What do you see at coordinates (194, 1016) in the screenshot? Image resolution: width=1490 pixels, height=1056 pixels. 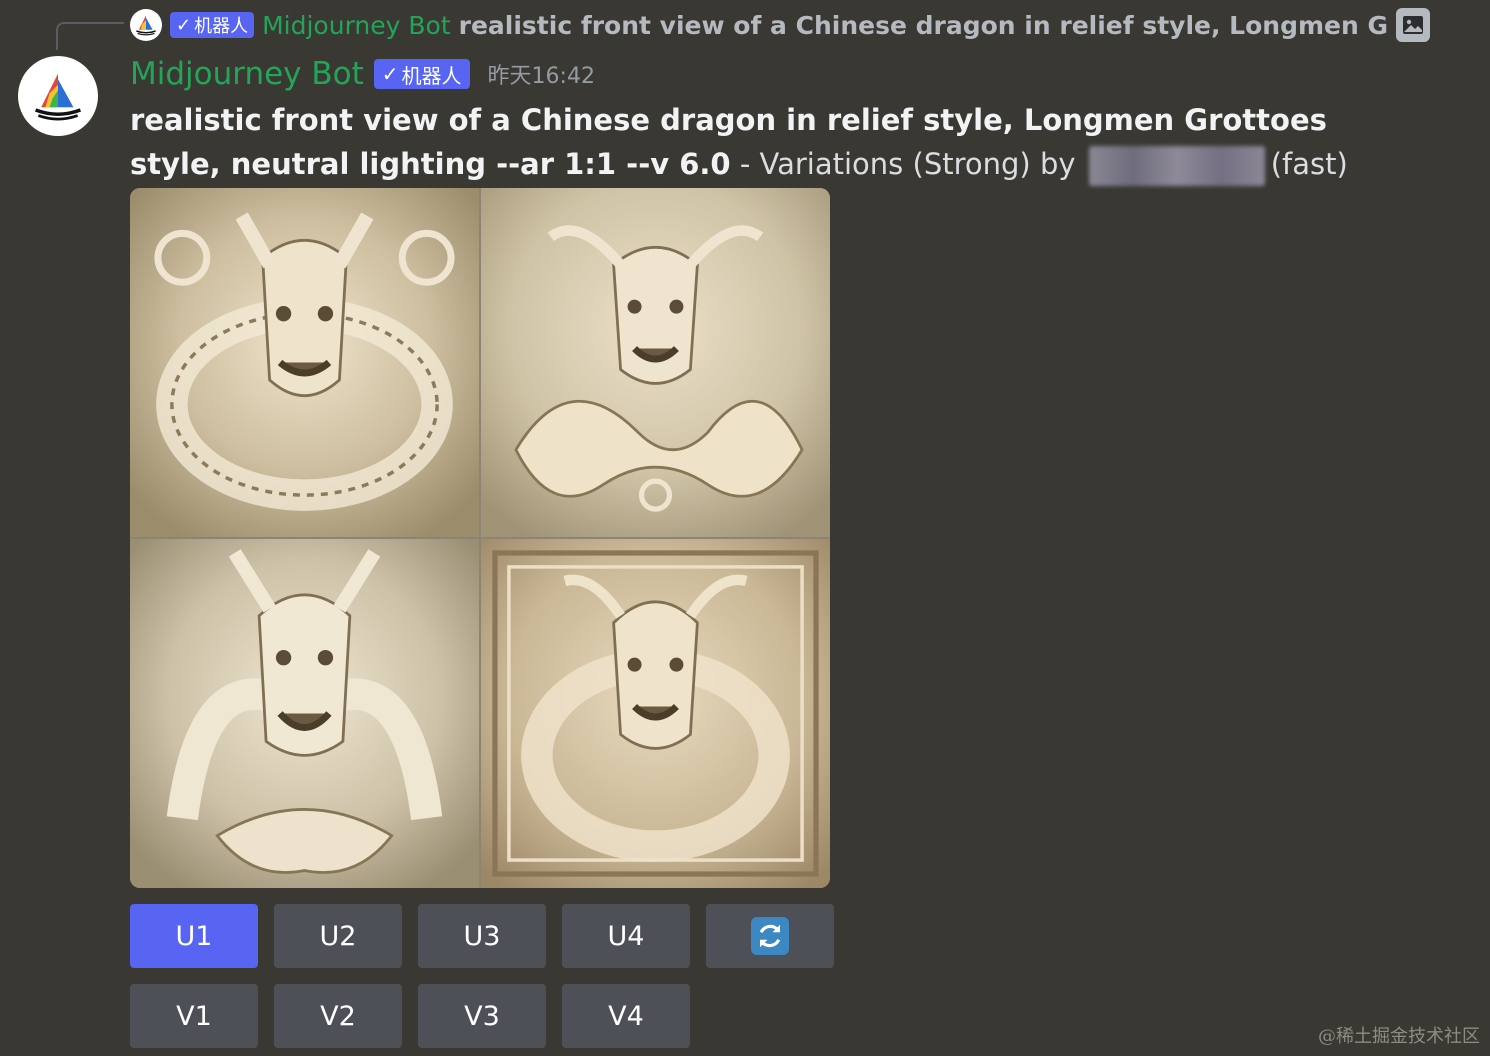 I see `v1-button: V1` at bounding box center [194, 1016].